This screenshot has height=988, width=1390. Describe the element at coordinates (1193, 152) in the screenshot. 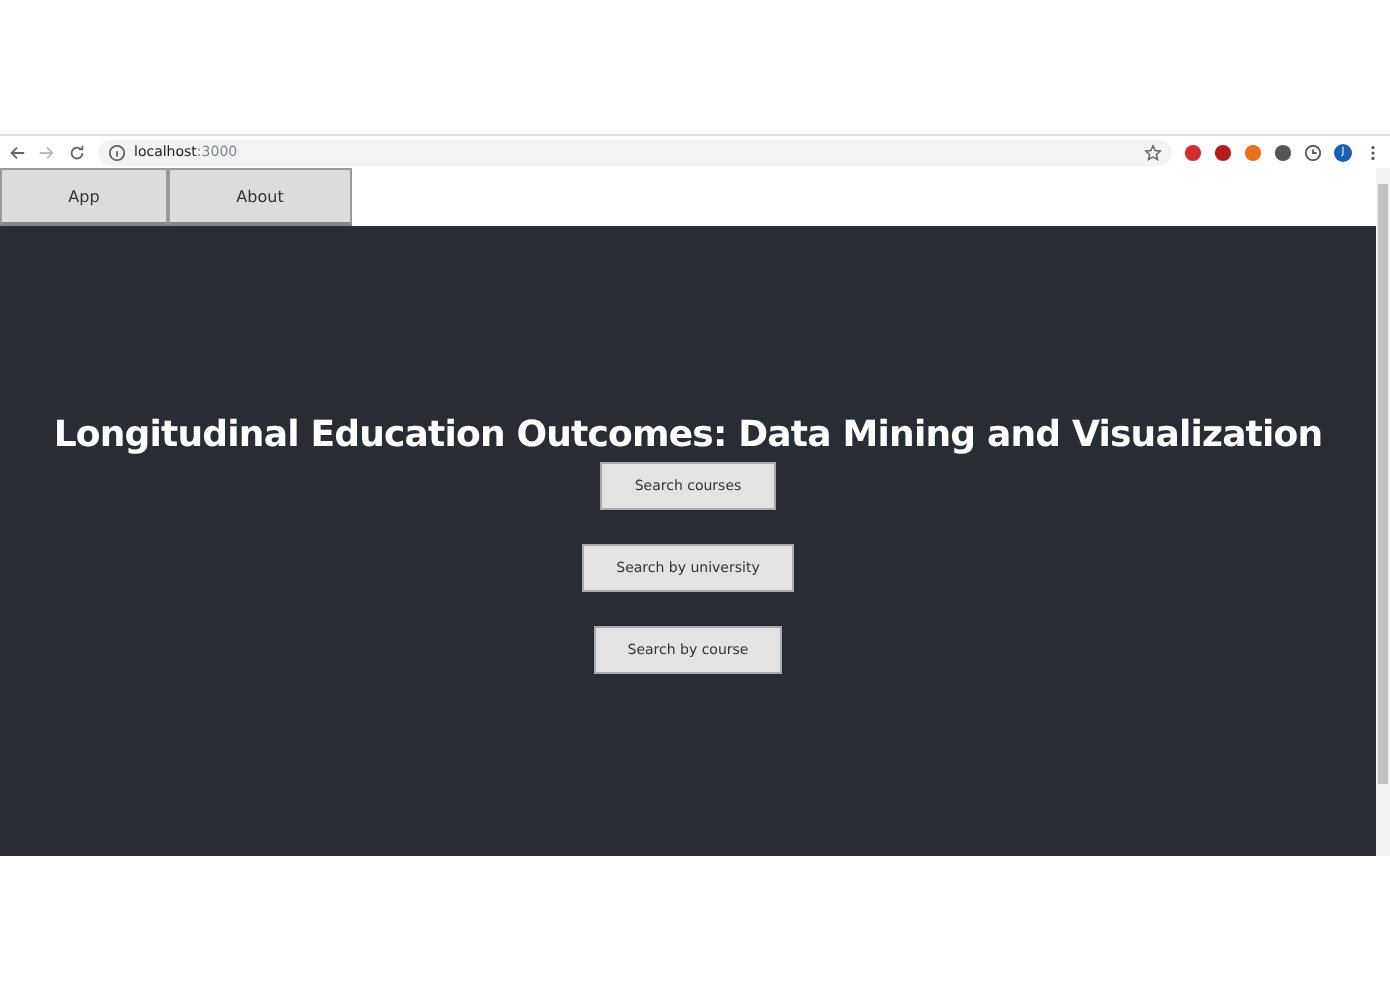

I see `extension-icon` at that location.